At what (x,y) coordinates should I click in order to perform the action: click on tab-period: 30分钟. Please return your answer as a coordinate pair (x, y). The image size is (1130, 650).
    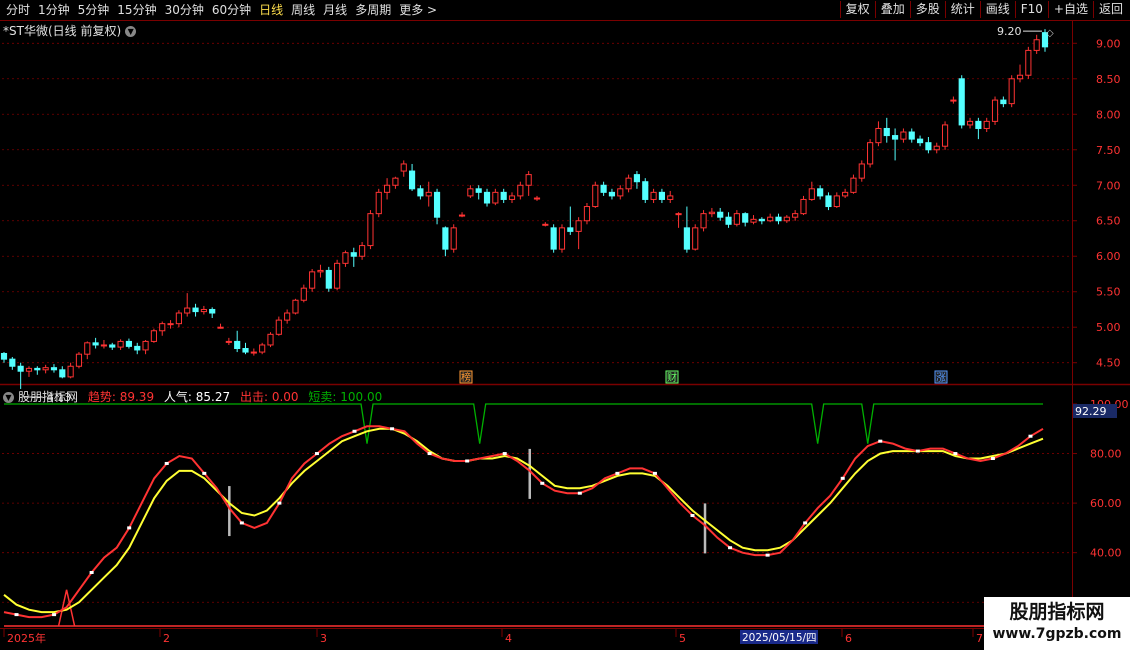
    Looking at the image, I should click on (184, 10).